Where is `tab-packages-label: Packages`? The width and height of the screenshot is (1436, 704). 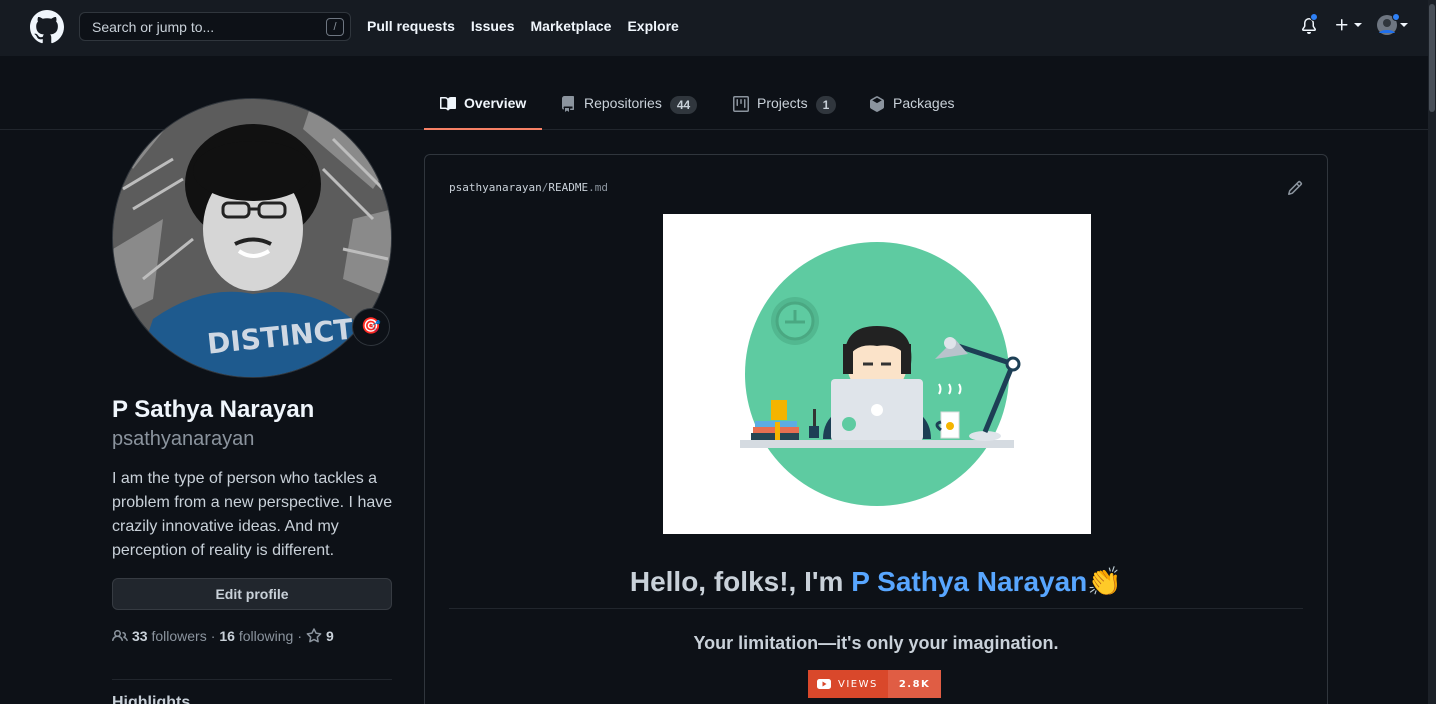
tab-packages-label: Packages is located at coordinates (924, 103).